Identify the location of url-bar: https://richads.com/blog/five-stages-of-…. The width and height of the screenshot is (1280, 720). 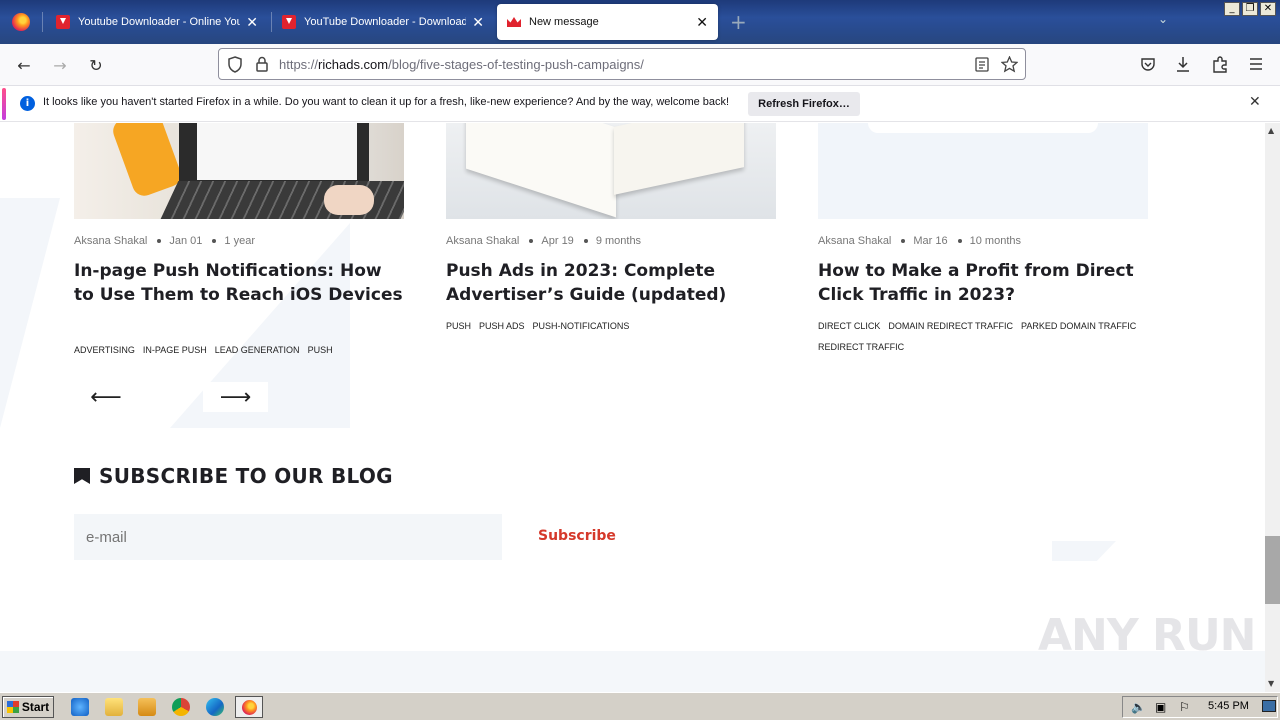
(622, 64).